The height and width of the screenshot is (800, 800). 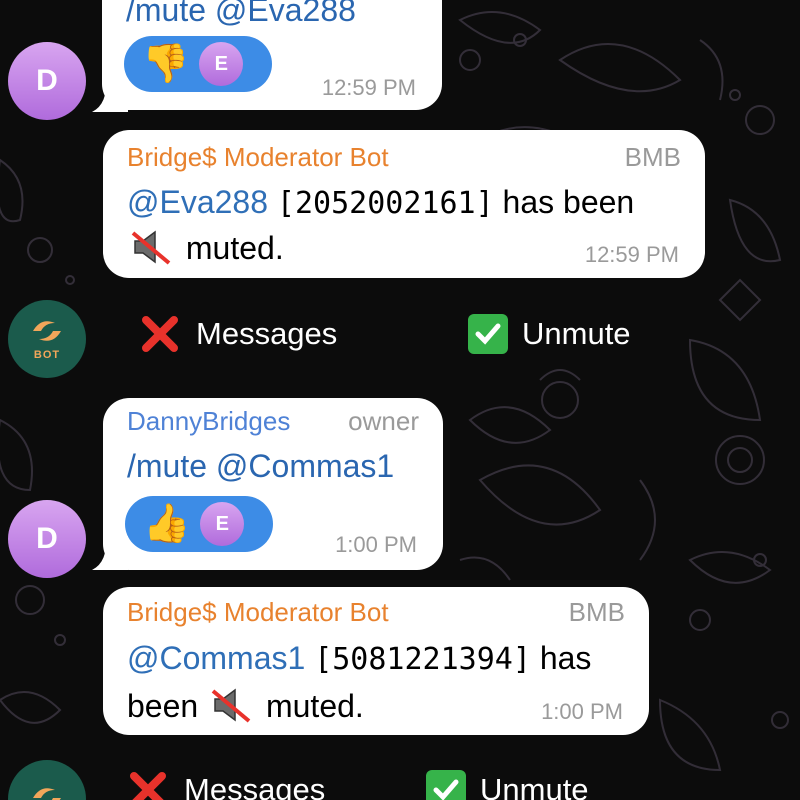 What do you see at coordinates (166, 64) in the screenshot?
I see `thumbs-down-icon: 👎` at bounding box center [166, 64].